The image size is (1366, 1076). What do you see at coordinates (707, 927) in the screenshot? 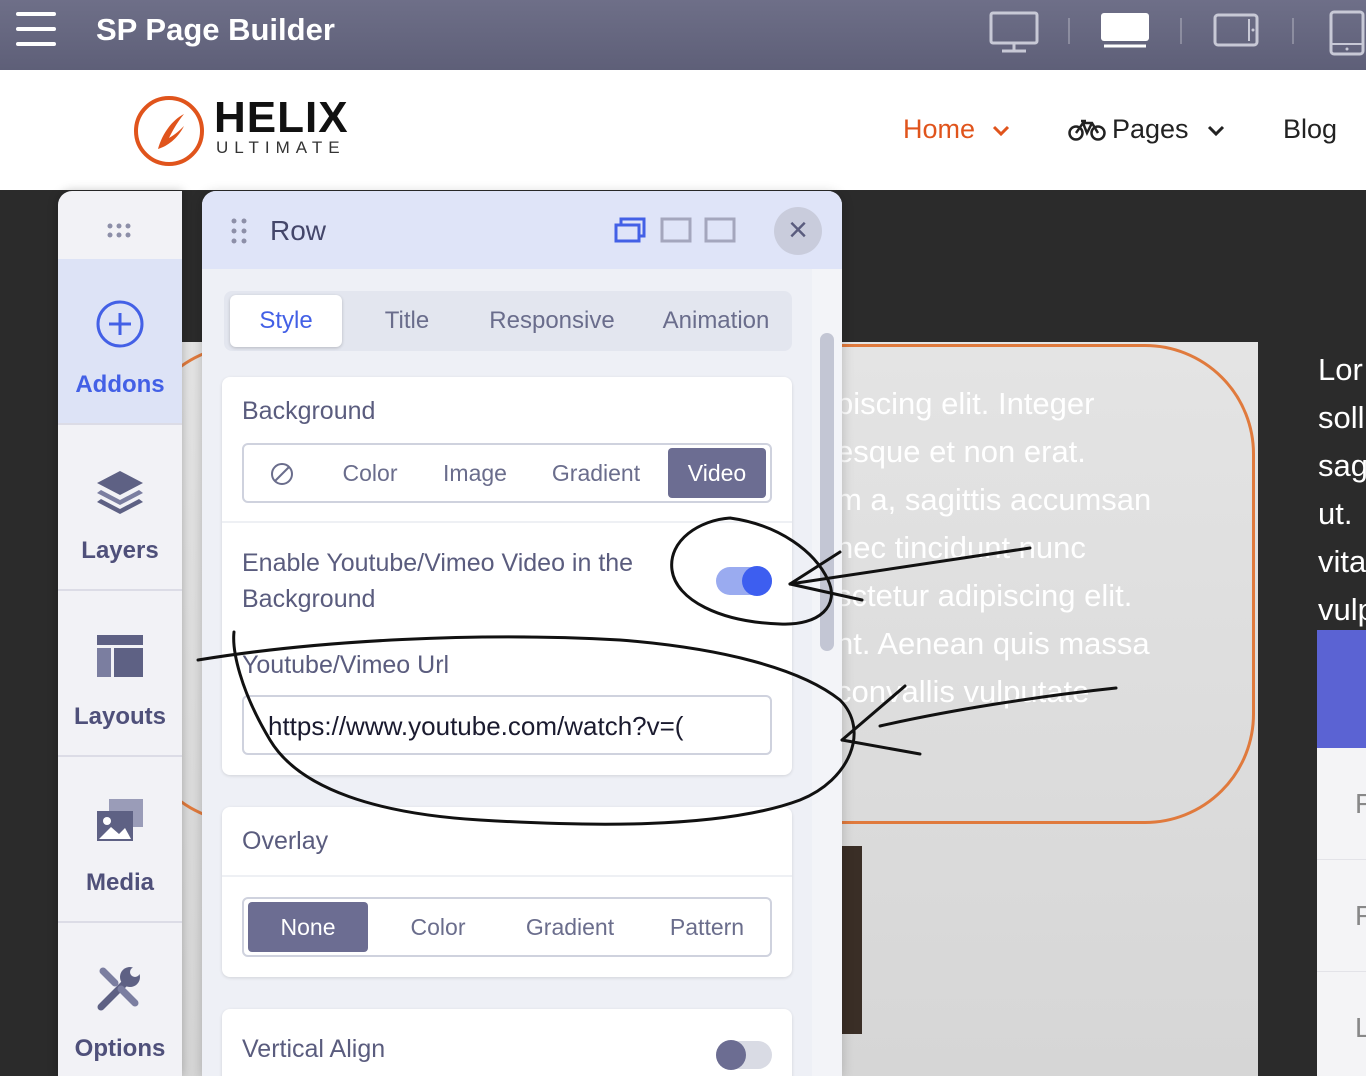
I see `overlay-option-pattern: Pattern` at bounding box center [707, 927].